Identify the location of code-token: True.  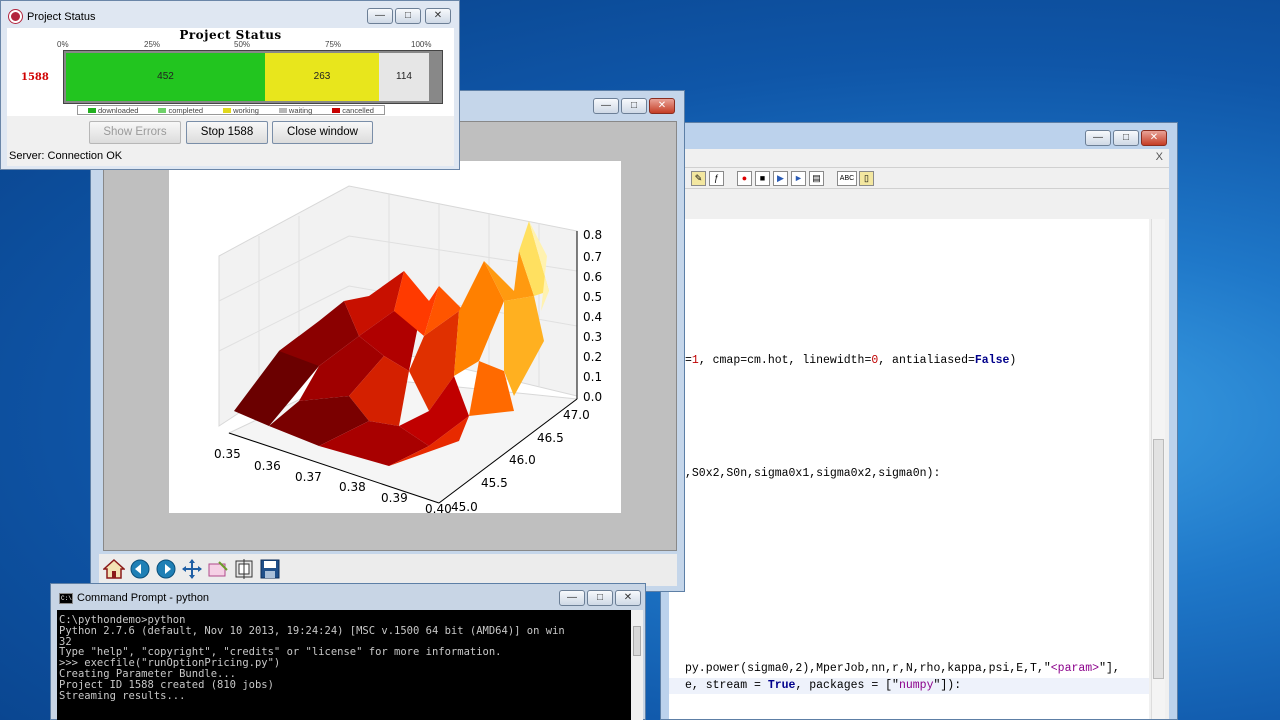
(781, 685).